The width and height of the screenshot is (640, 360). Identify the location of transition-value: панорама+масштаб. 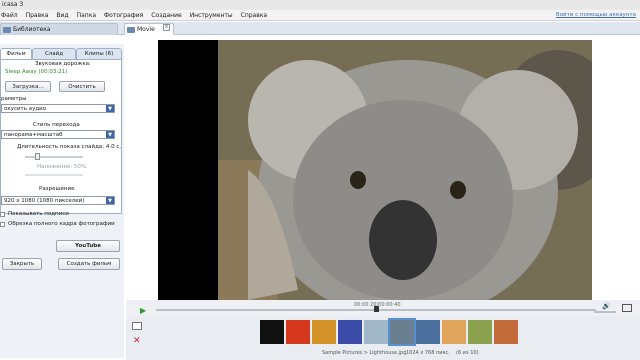
(33, 135).